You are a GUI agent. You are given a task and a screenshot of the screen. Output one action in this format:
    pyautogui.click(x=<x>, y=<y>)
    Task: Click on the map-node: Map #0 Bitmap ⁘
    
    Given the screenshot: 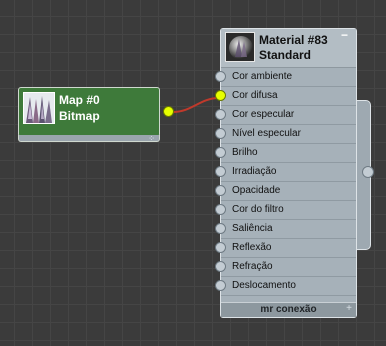 What is the action you would take?
    pyautogui.click(x=89, y=115)
    